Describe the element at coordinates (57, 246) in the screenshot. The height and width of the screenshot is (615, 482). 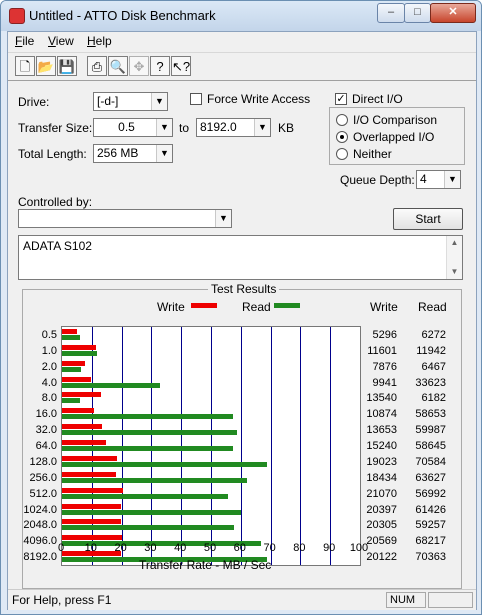
I see `description-text: ADATA S102` at that location.